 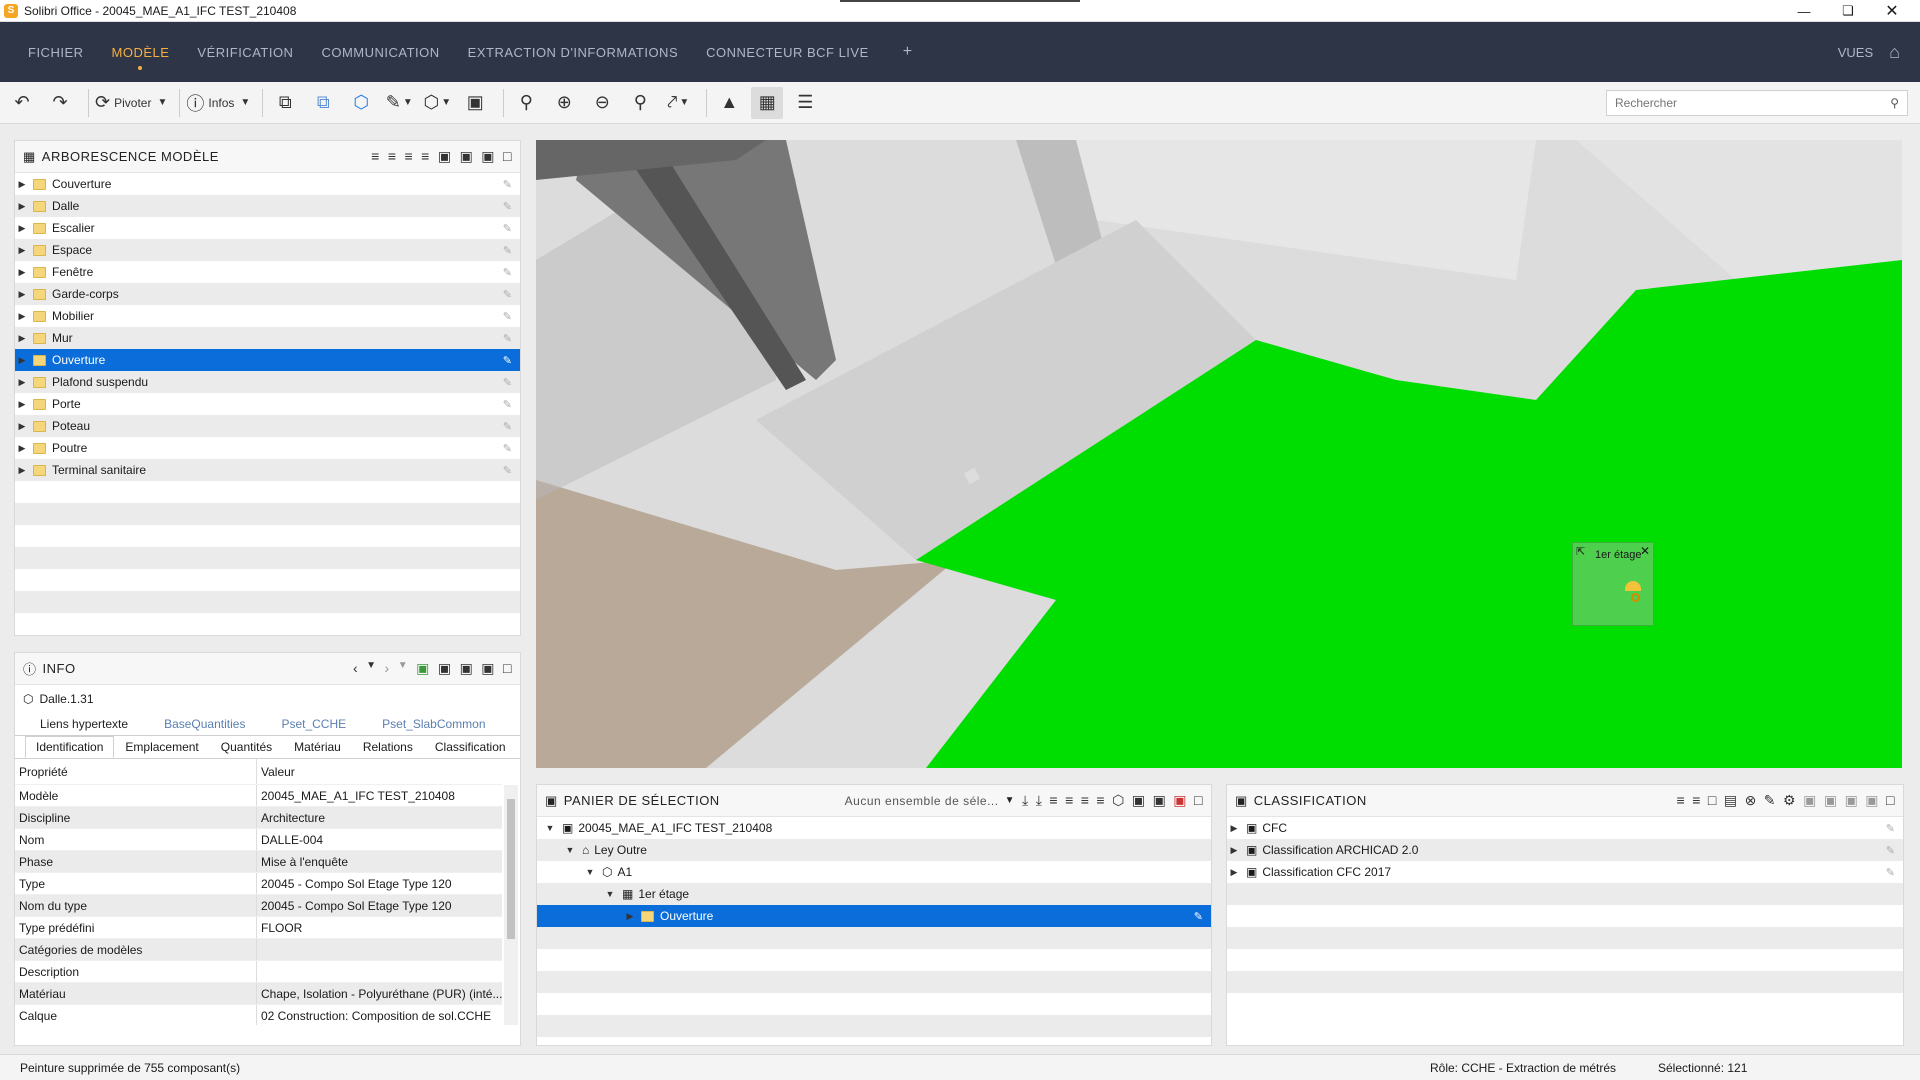 I want to click on tab-quantites: Quantités, so click(x=246, y=747).